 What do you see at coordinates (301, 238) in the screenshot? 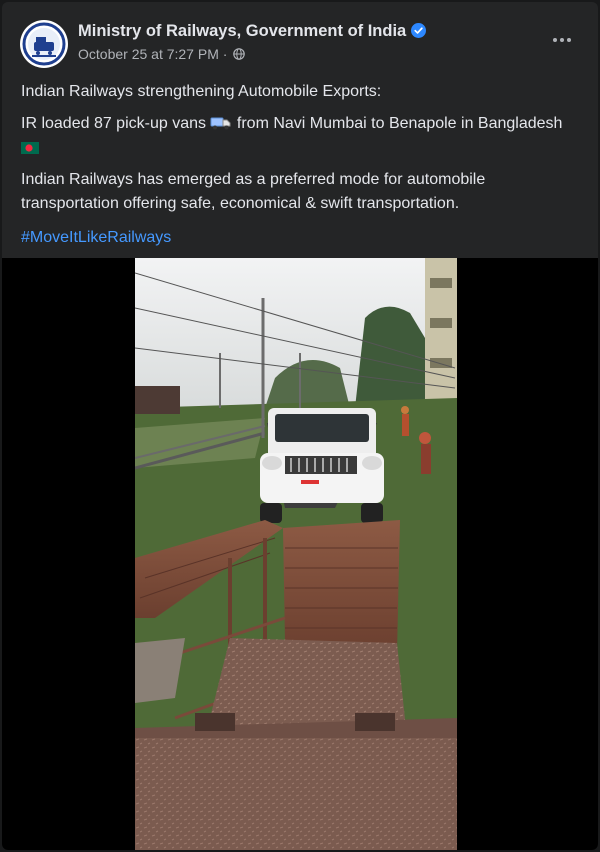
I see `hashtag-row: #MoveItLikeRailways` at bounding box center [301, 238].